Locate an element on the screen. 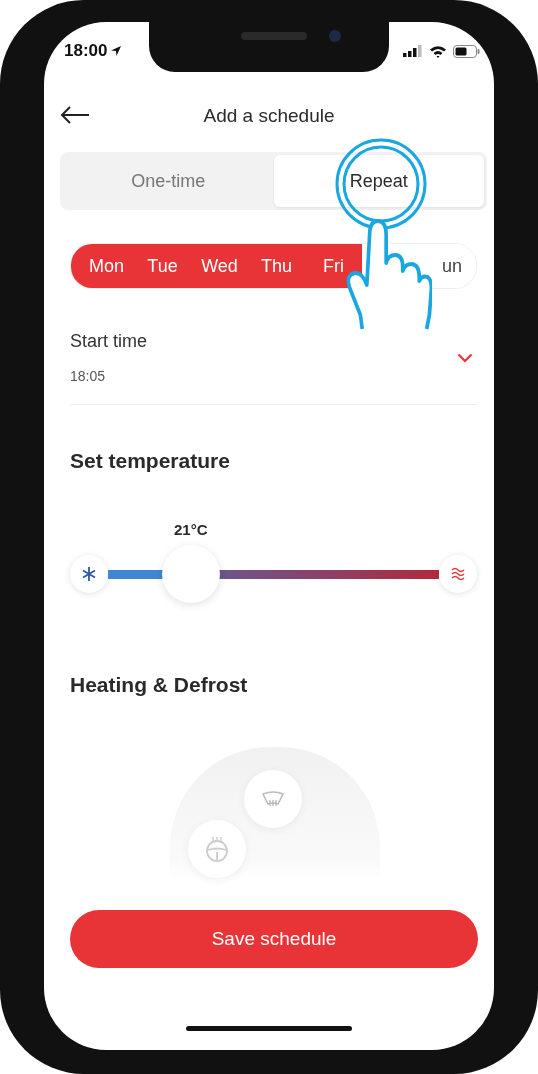 The width and height of the screenshot is (538, 1074). weekday-toggle: Fri is located at coordinates (333, 266).